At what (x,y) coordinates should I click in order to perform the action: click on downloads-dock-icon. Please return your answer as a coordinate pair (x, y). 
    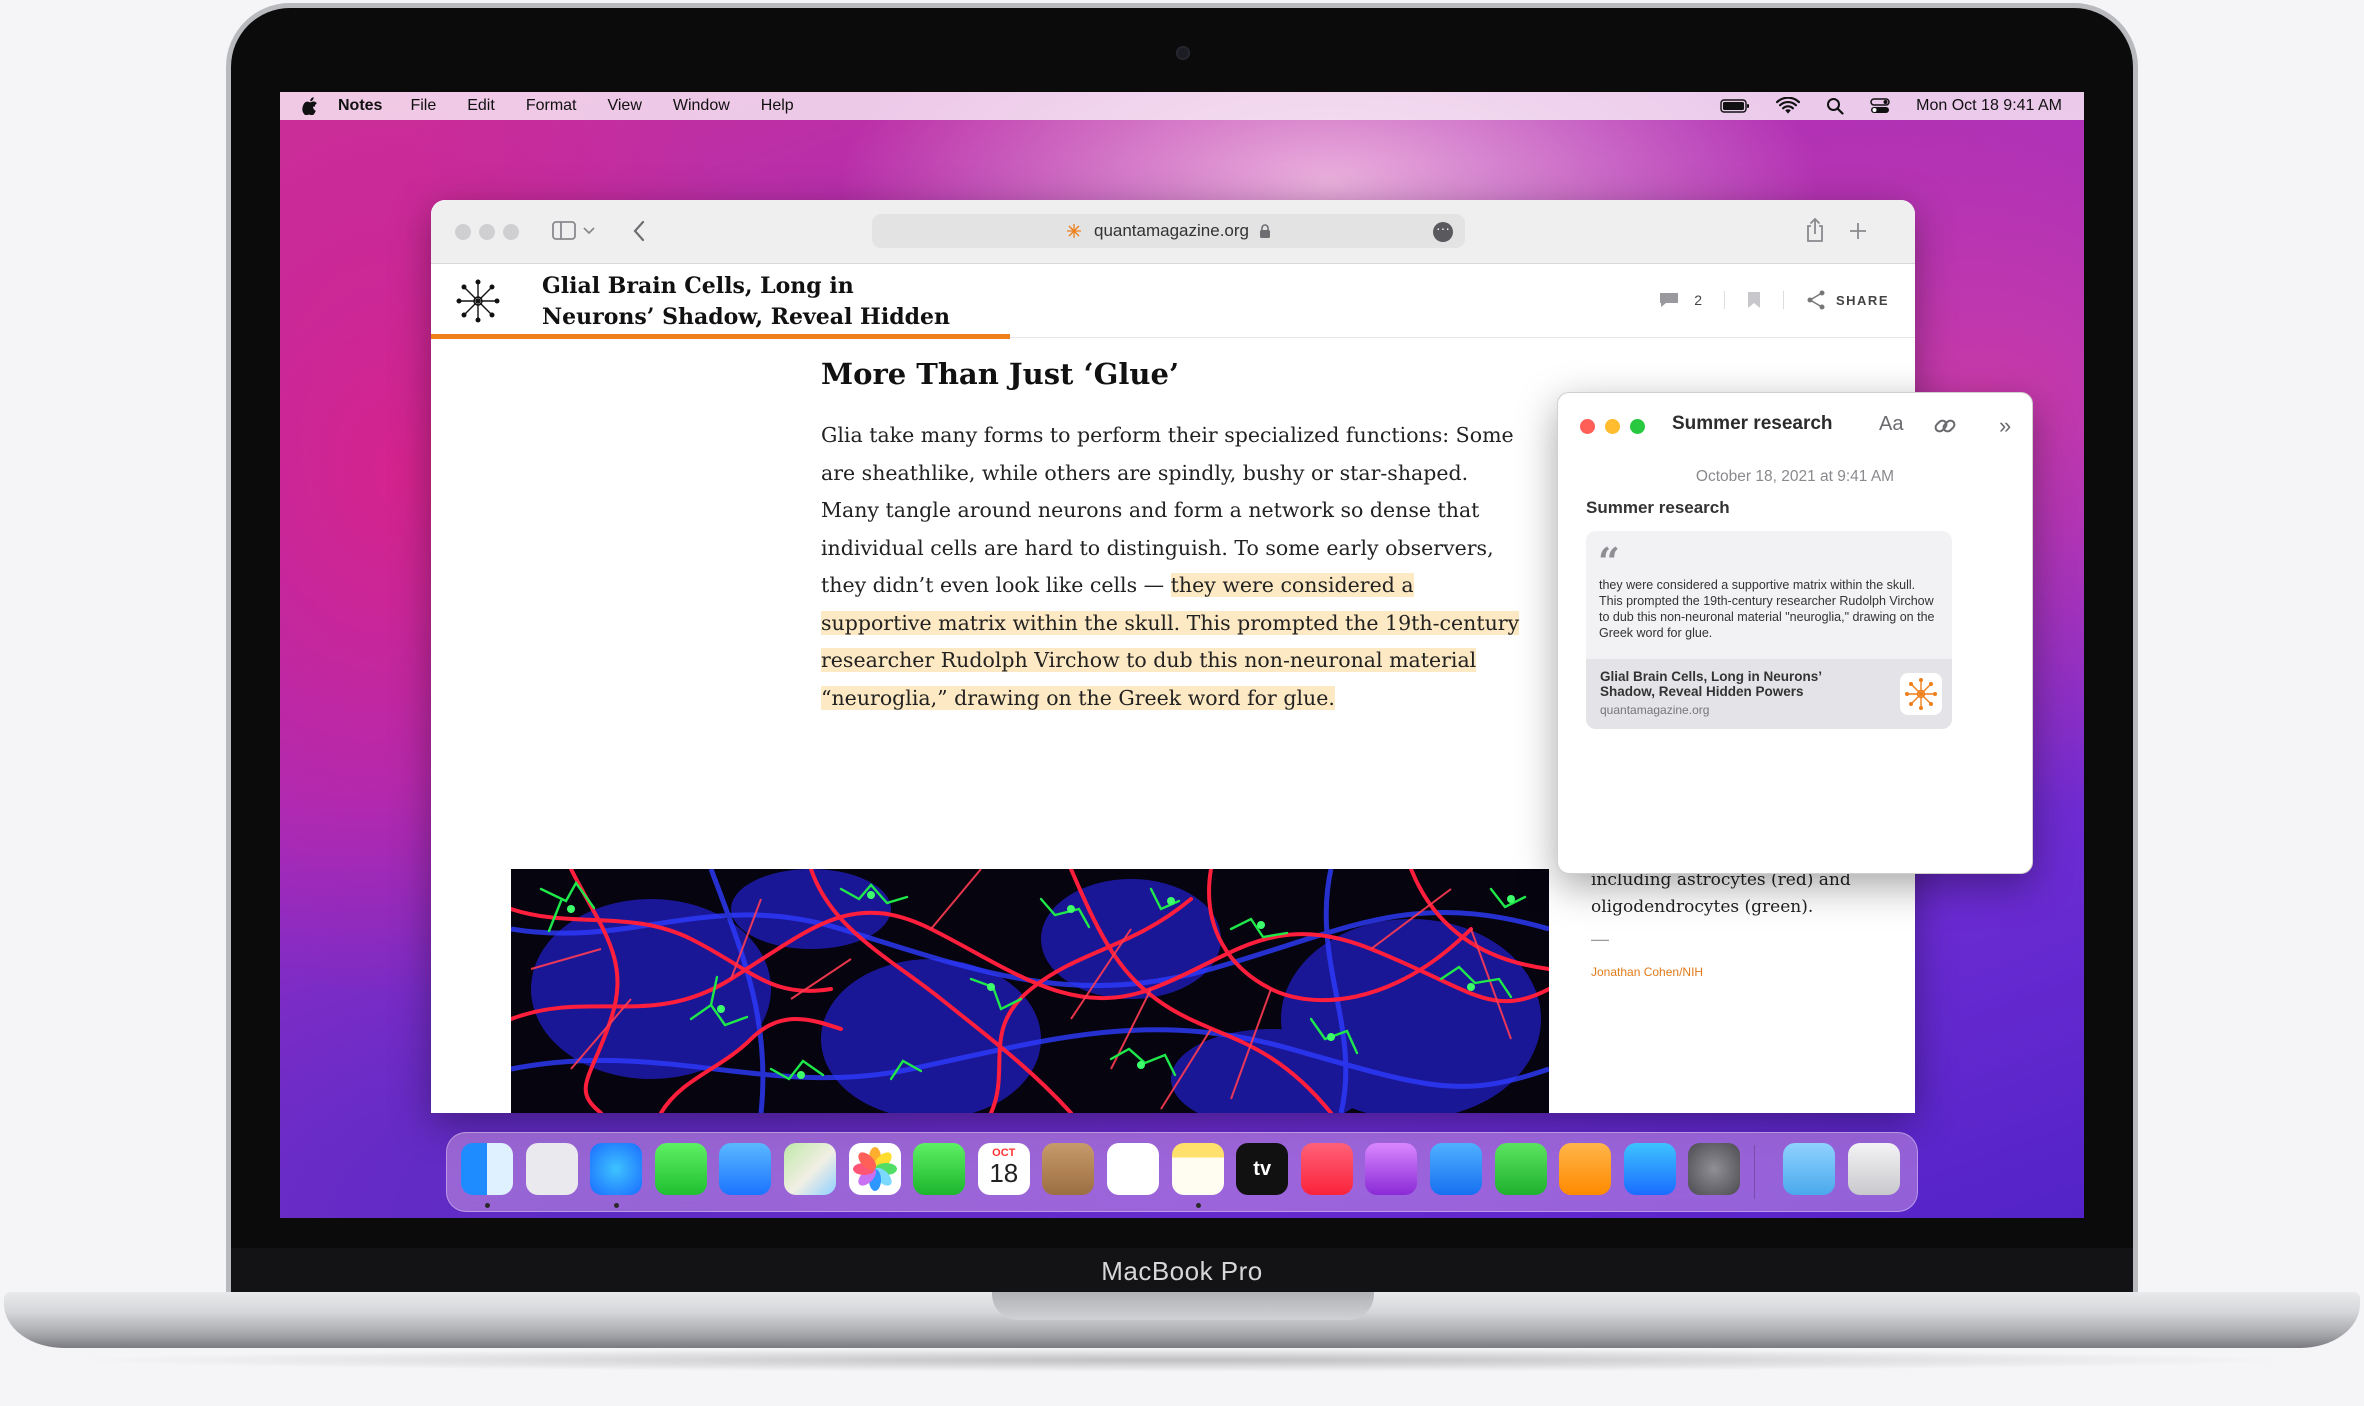
    Looking at the image, I should click on (1809, 1169).